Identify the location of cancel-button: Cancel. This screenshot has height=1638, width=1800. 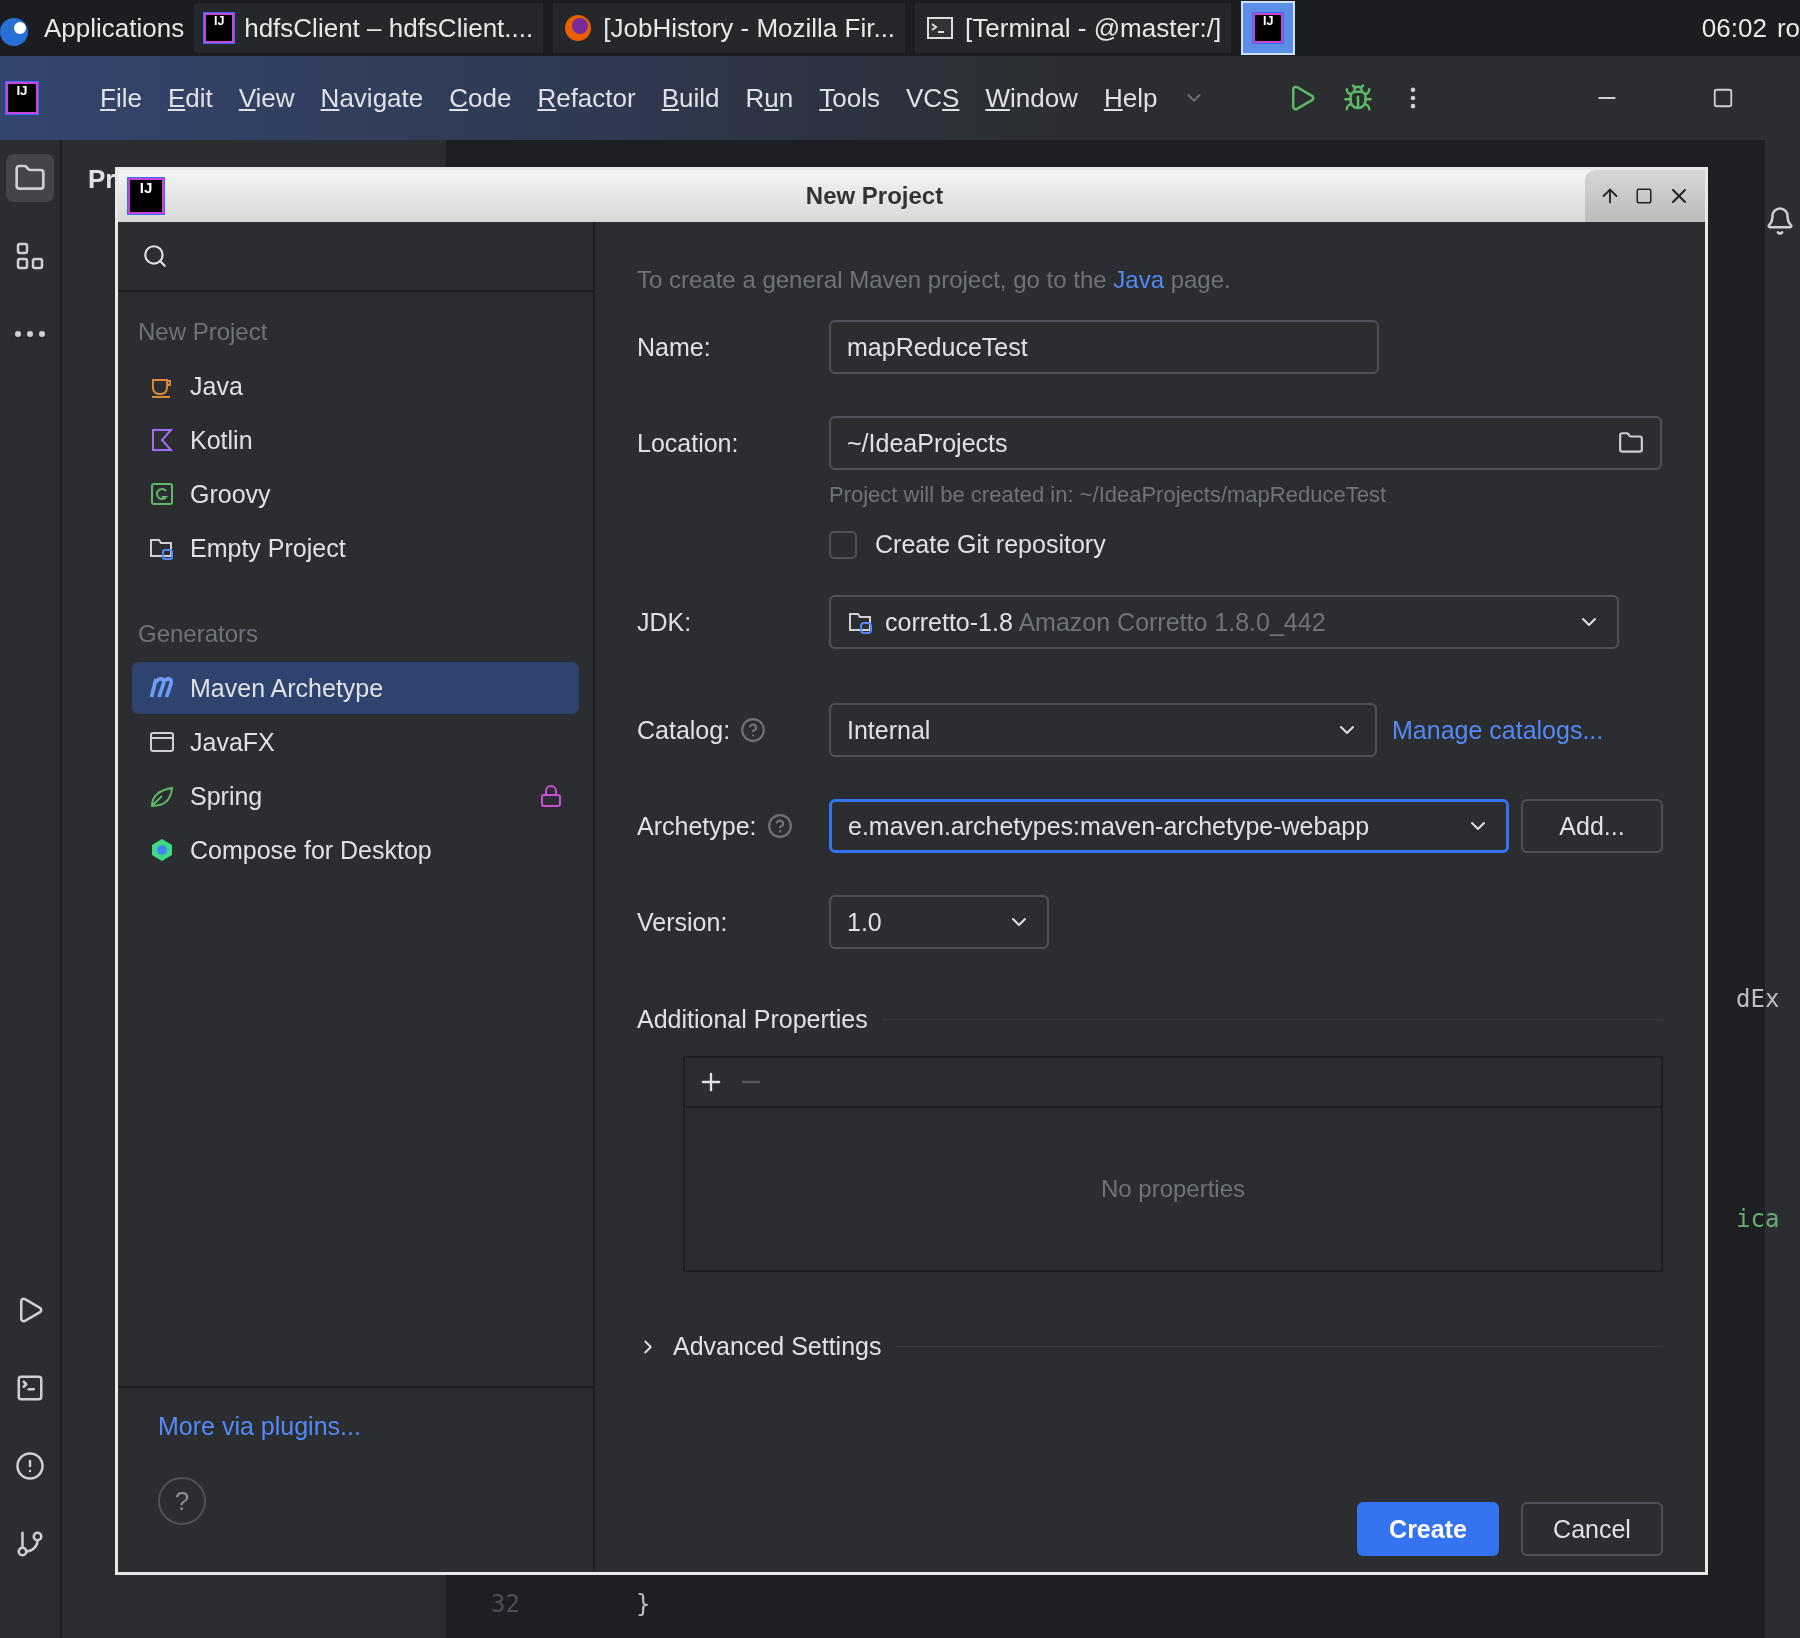
(1592, 1529).